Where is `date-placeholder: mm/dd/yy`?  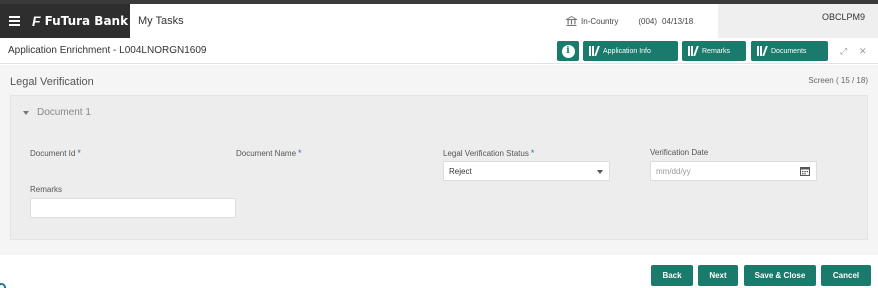
date-placeholder: mm/dd/yy is located at coordinates (673, 171).